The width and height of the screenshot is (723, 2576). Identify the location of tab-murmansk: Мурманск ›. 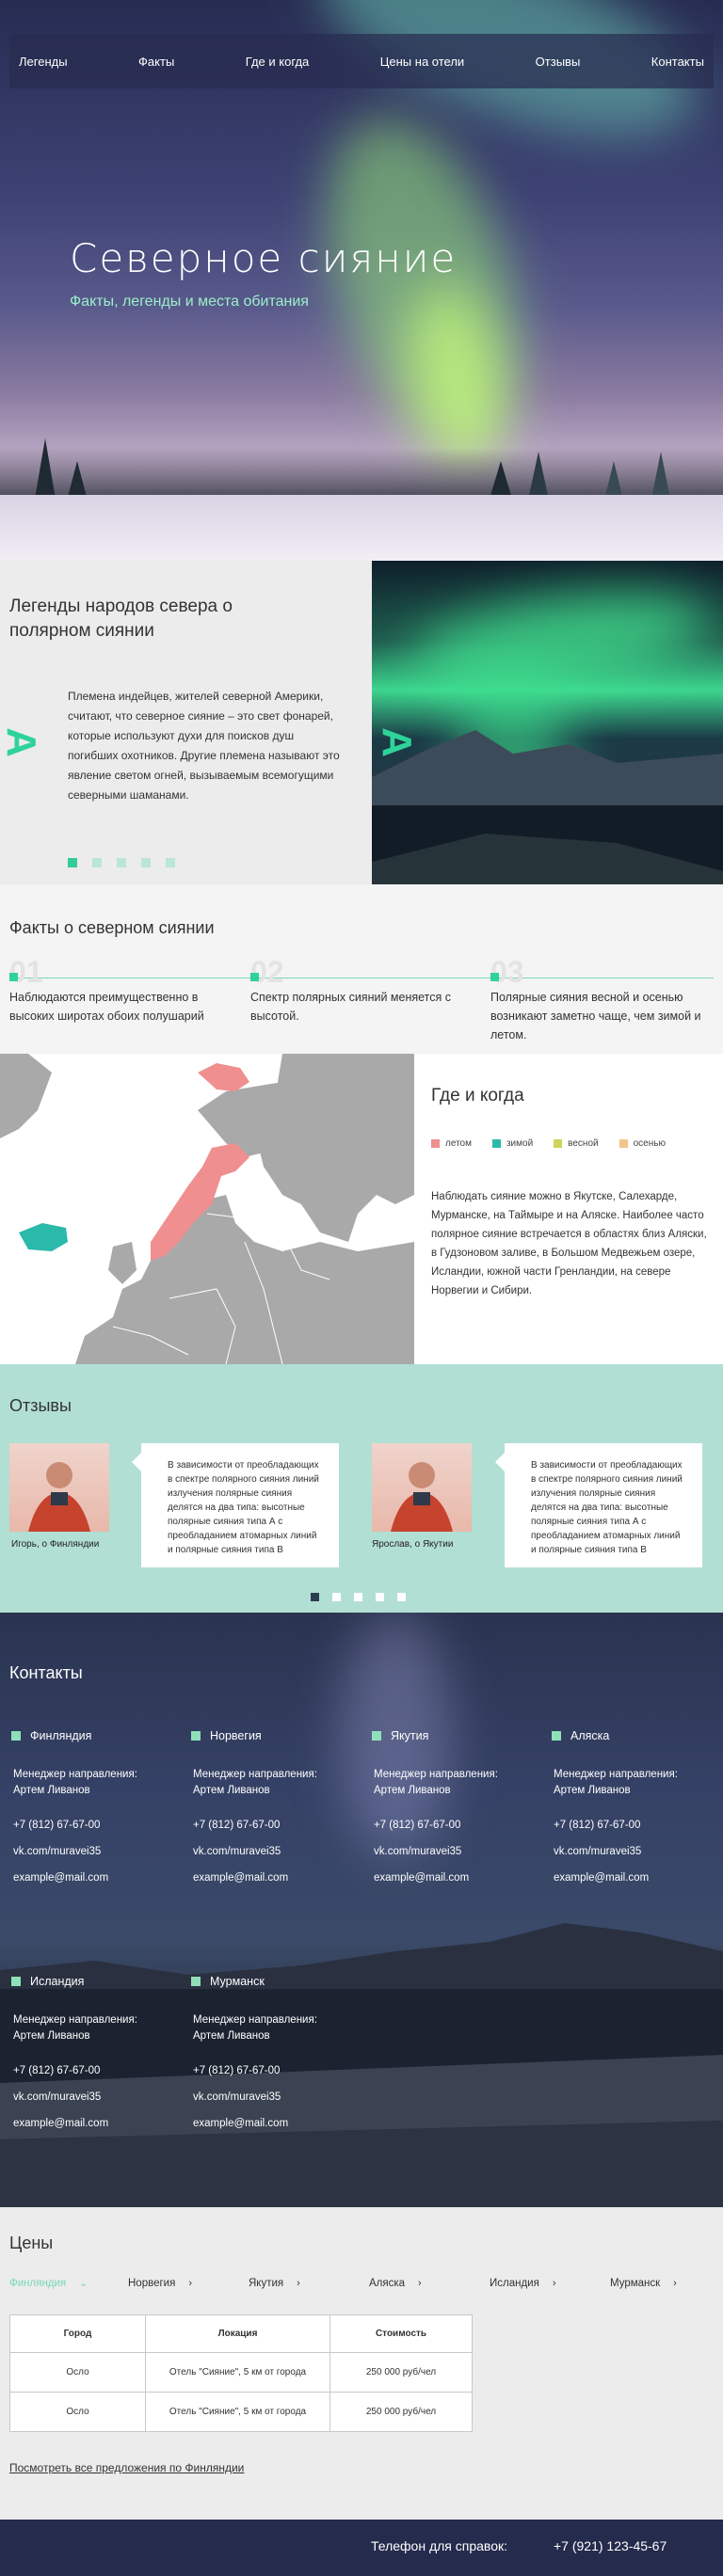
(657, 2283).